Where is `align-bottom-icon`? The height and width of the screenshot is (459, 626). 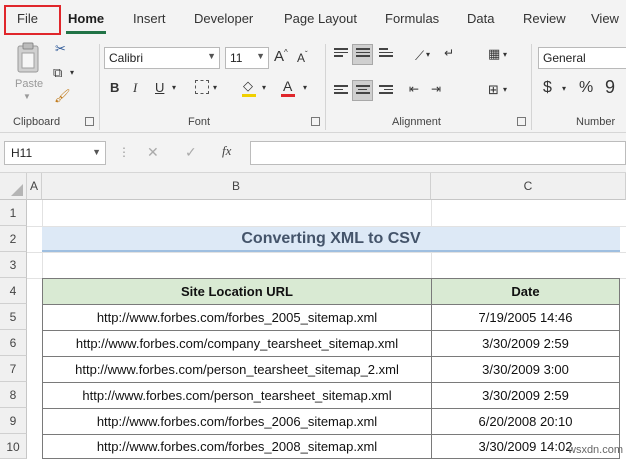 align-bottom-icon is located at coordinates (386, 54).